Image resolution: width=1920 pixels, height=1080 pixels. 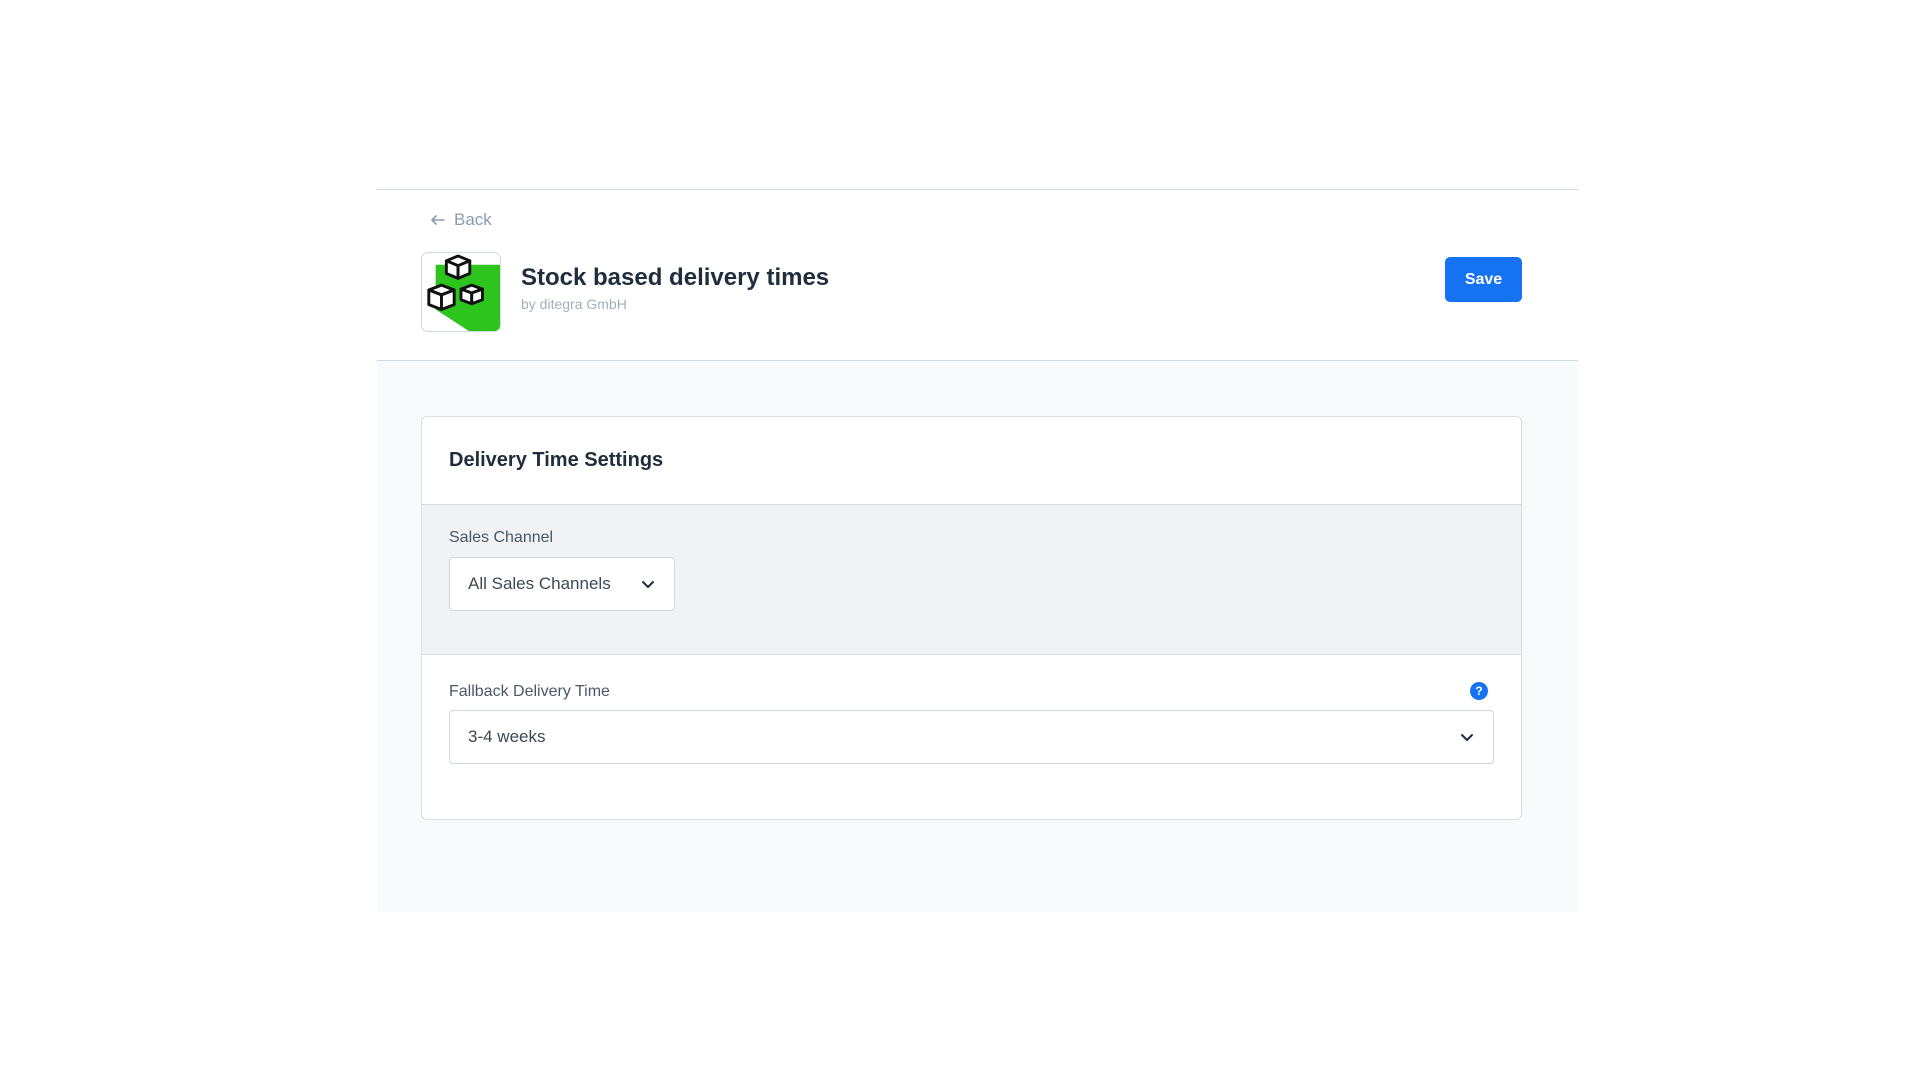 What do you see at coordinates (1479, 691) in the screenshot?
I see `question-mark-icon: ?` at bounding box center [1479, 691].